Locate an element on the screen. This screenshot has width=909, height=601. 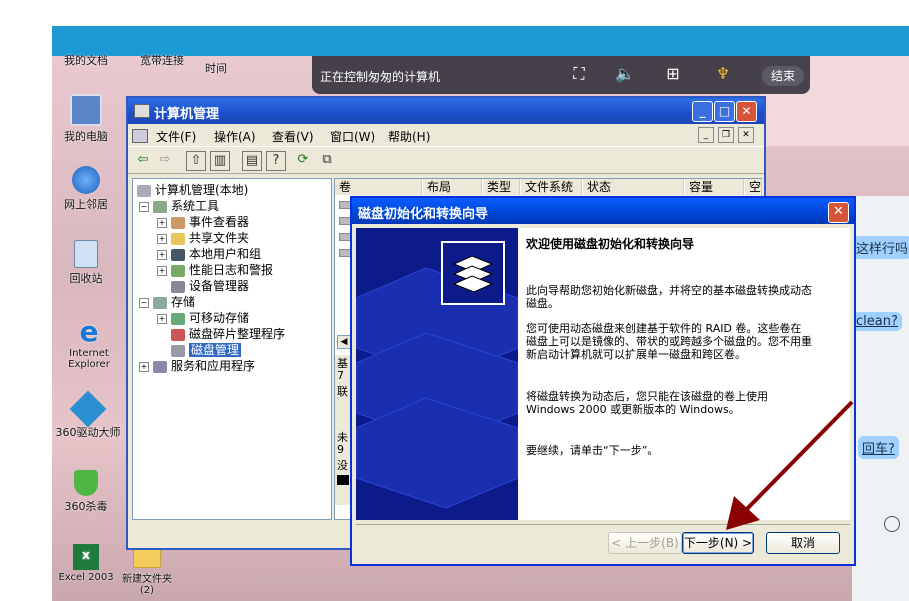
desktop-icon-time: 时间 is located at coordinates (216, 68).